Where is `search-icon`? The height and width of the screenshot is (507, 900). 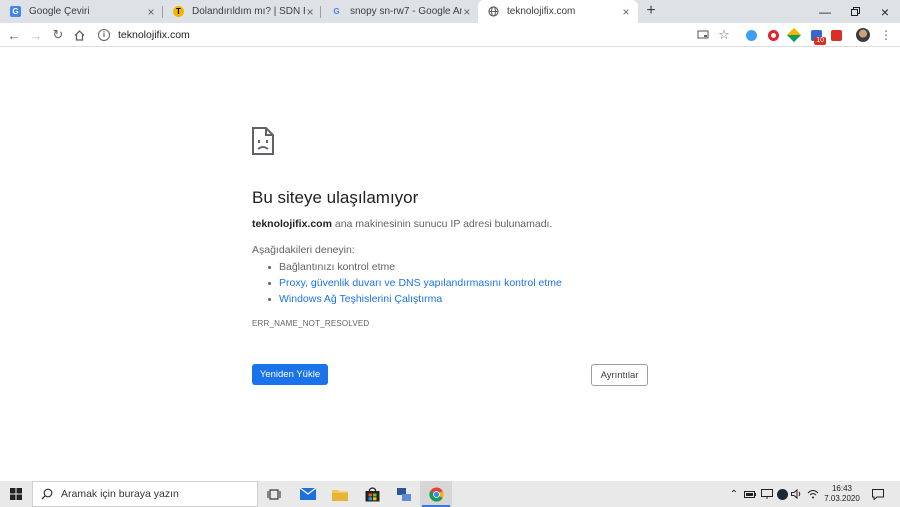 search-icon is located at coordinates (47, 494).